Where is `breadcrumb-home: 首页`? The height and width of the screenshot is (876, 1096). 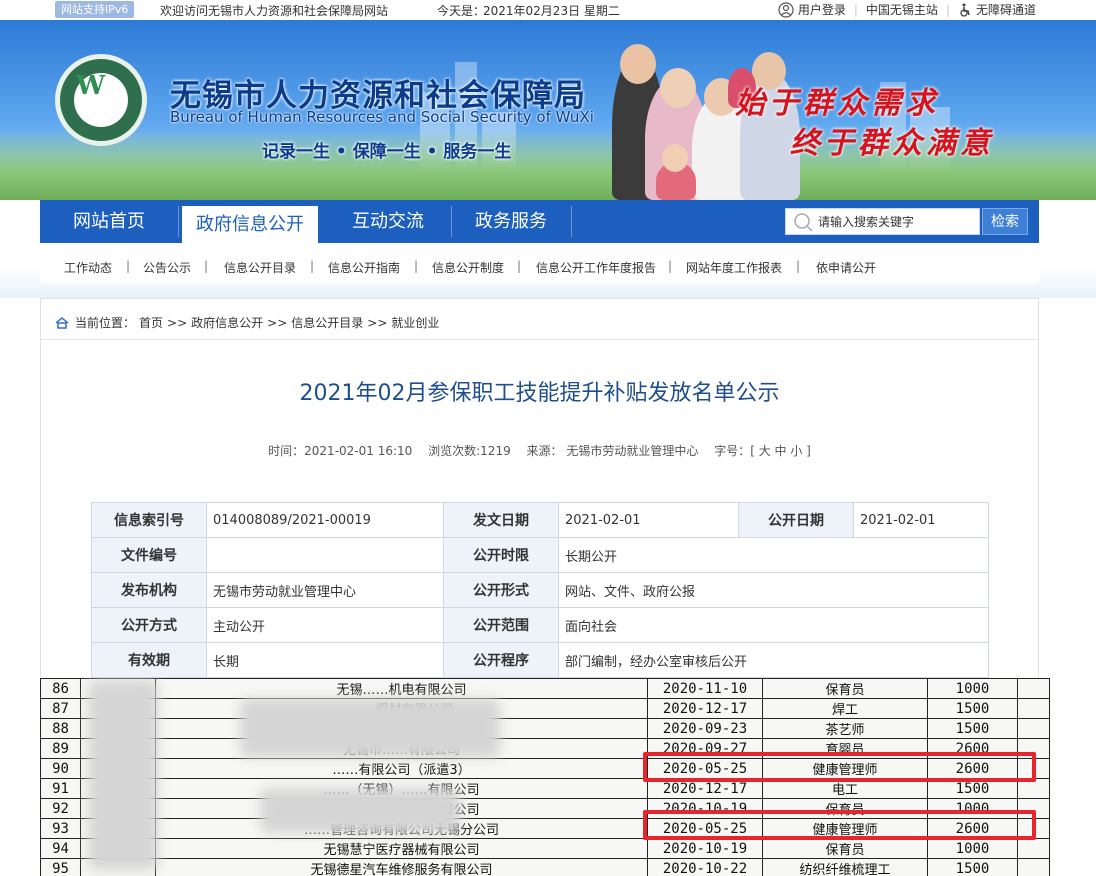 breadcrumb-home: 首页 is located at coordinates (151, 322).